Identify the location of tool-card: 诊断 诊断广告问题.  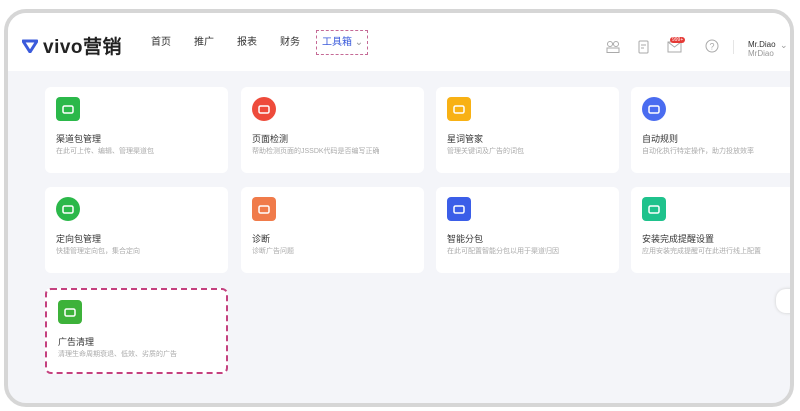
(332, 230).